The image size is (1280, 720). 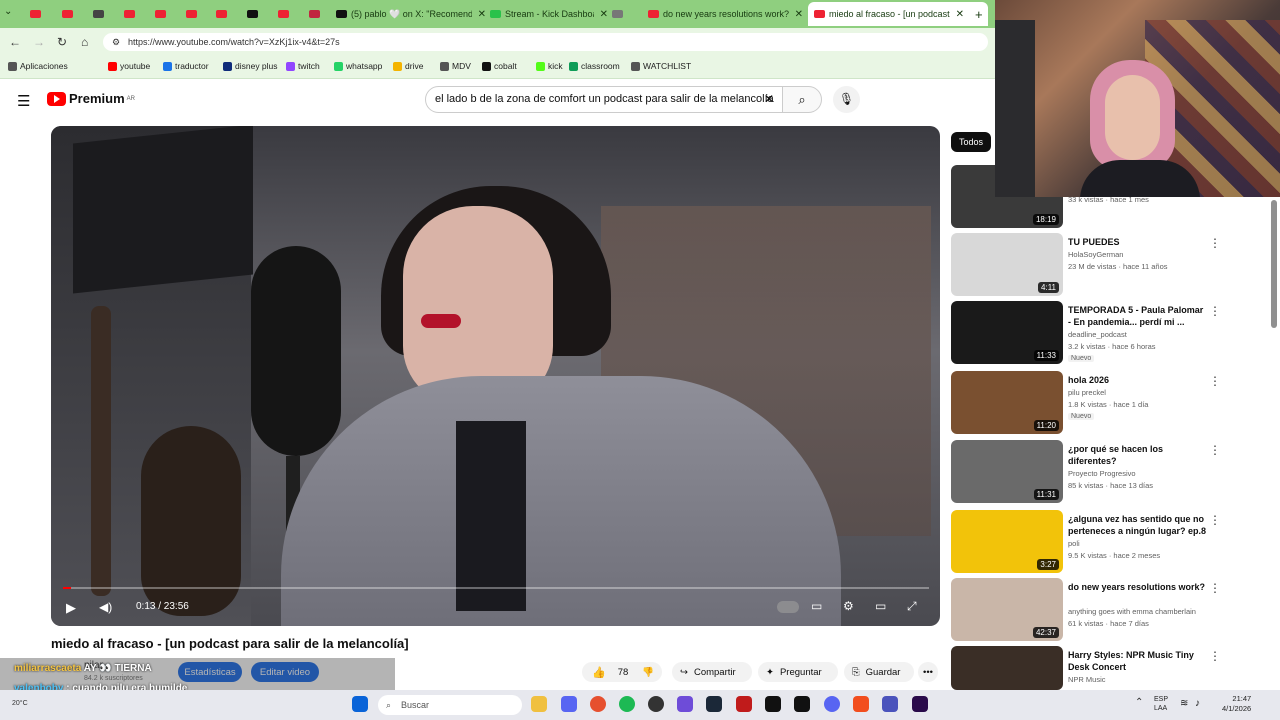 I want to click on video-thumbnail: 11:20, so click(x=1007, y=402).